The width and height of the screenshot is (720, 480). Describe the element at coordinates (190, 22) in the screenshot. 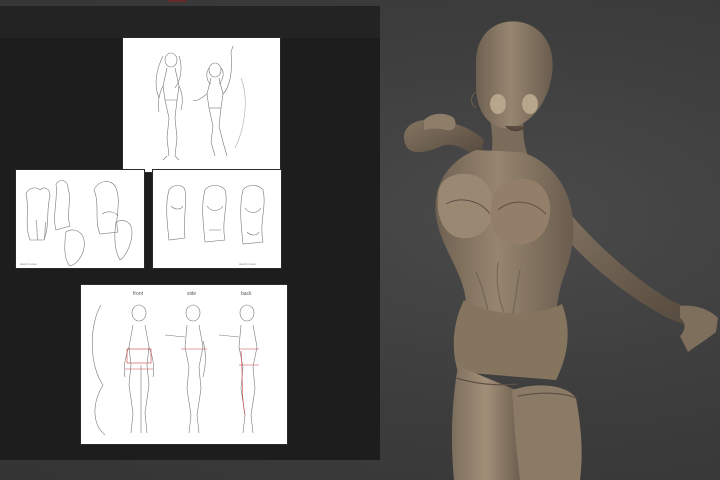

I see `reference-panel-header` at that location.